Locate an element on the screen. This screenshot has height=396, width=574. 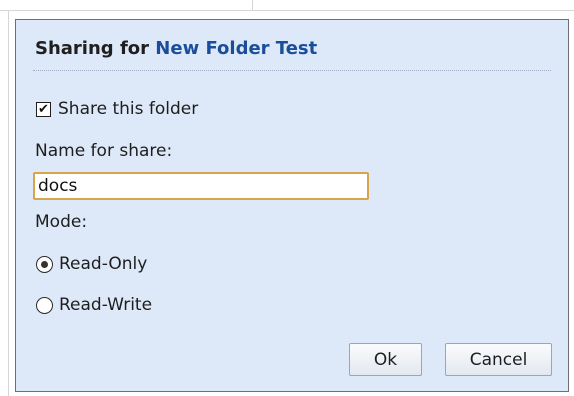
background-divider-horizontal is located at coordinates (287, 10).